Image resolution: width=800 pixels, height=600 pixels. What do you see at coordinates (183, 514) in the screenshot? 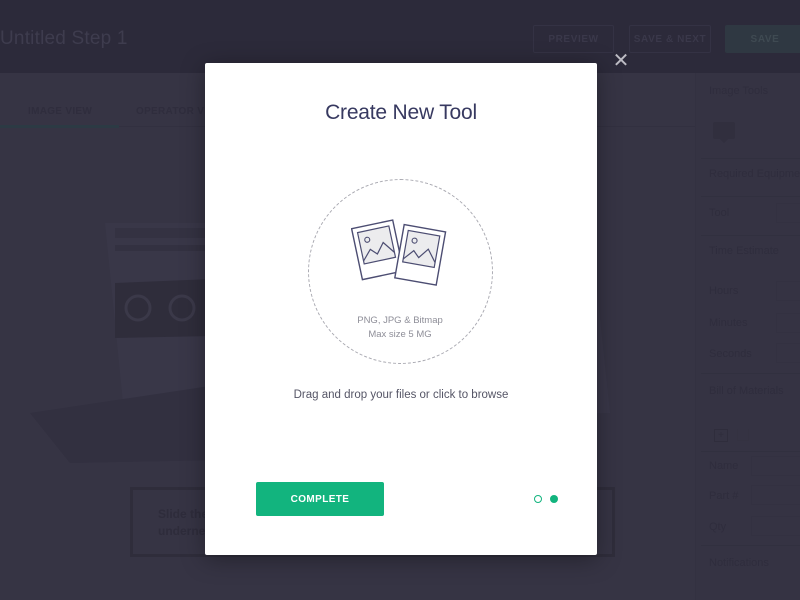
I see `note-line-1: Slide the` at bounding box center [183, 514].